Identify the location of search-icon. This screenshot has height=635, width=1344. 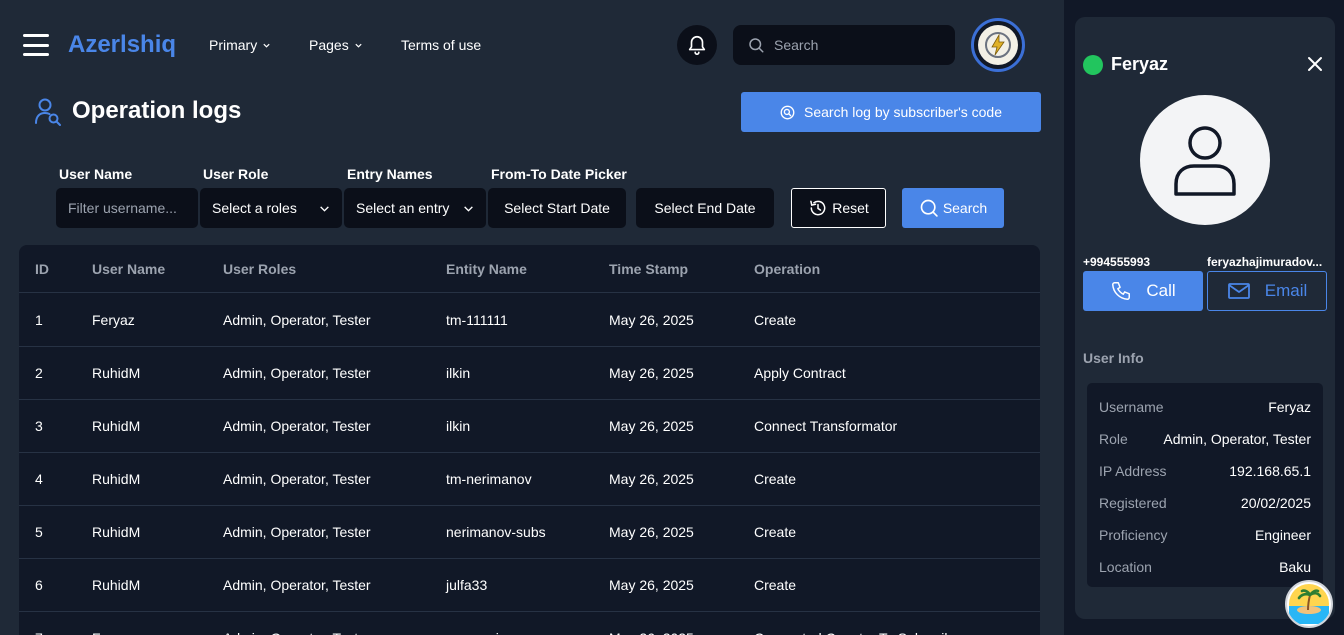
(756, 45).